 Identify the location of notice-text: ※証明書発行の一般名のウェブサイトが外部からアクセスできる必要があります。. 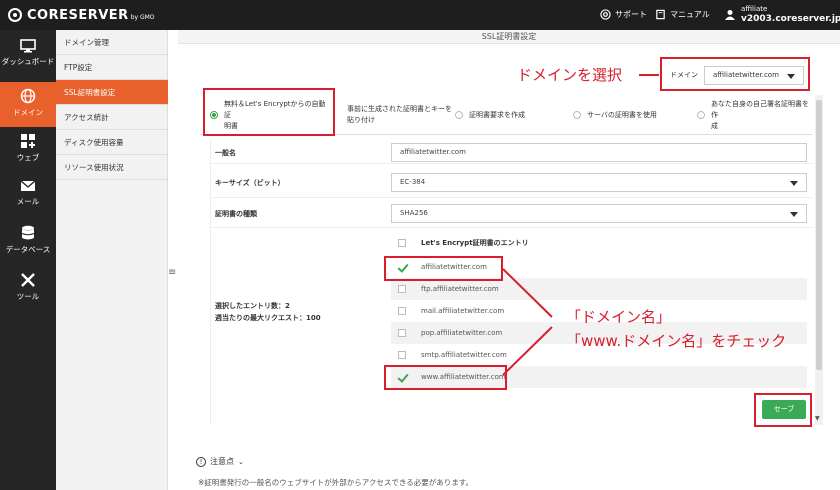
(336, 482).